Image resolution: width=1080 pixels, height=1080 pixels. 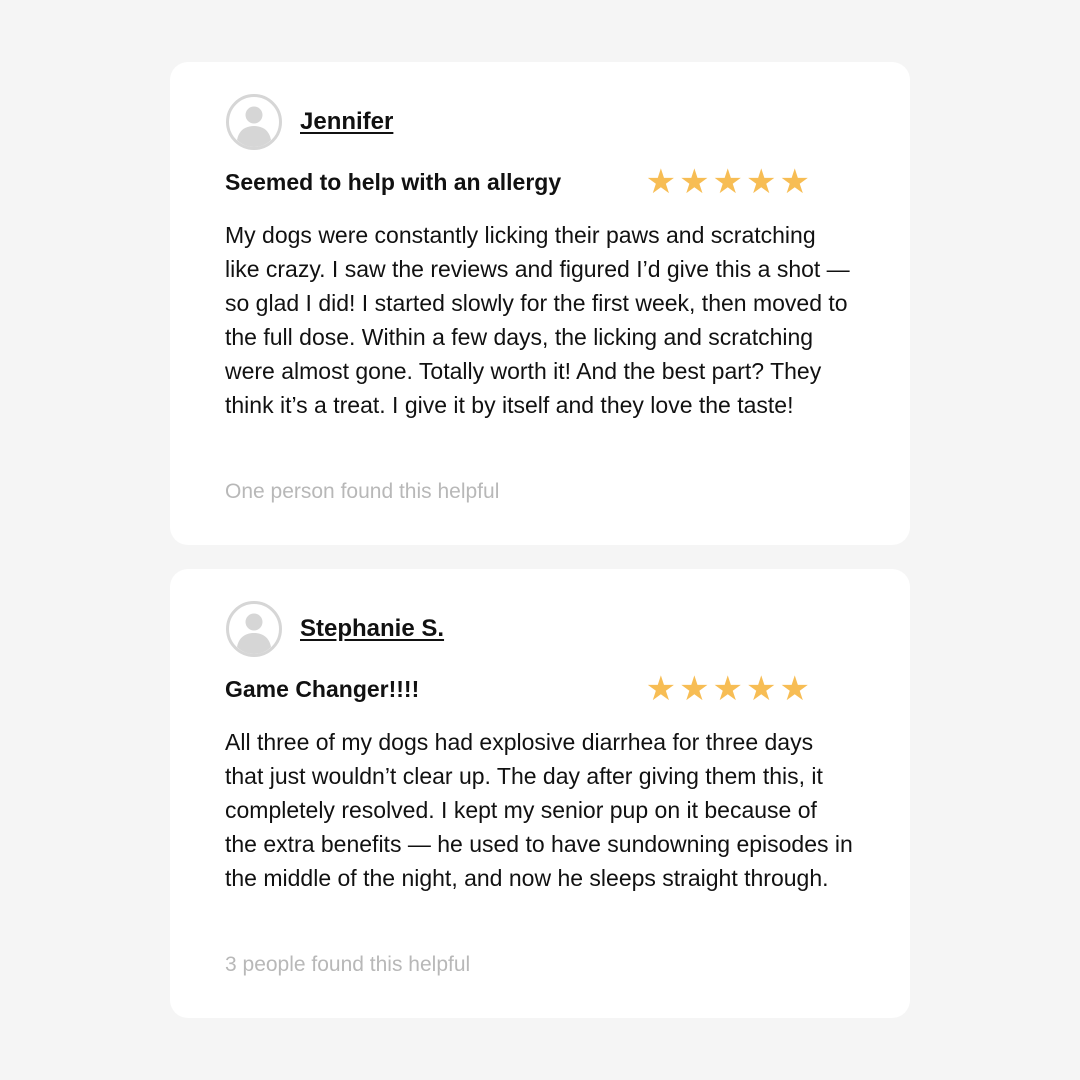 I want to click on review-title-row: Game Changer!!!! ★ ★ ★ ★ ★, so click(x=517, y=689).